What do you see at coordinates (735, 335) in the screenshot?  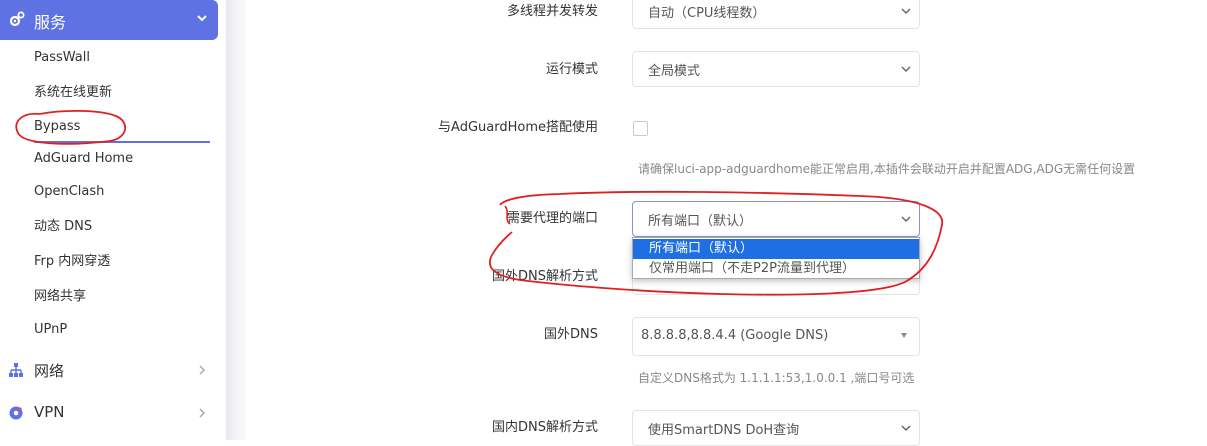 I see `foreign-dns-value: 8.8.8.8,8.8.4.4 (Google DNS)` at bounding box center [735, 335].